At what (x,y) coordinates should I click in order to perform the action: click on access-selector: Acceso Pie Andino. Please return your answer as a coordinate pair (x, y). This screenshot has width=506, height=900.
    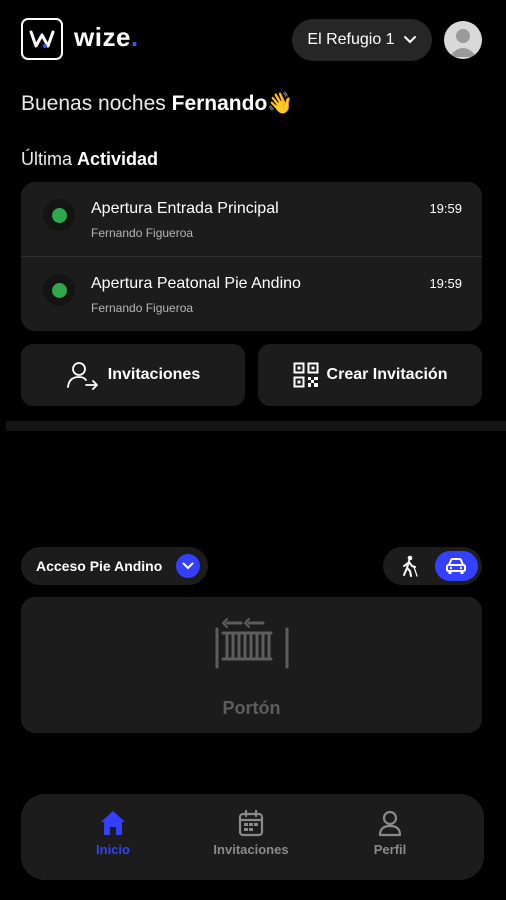
    Looking at the image, I should click on (114, 566).